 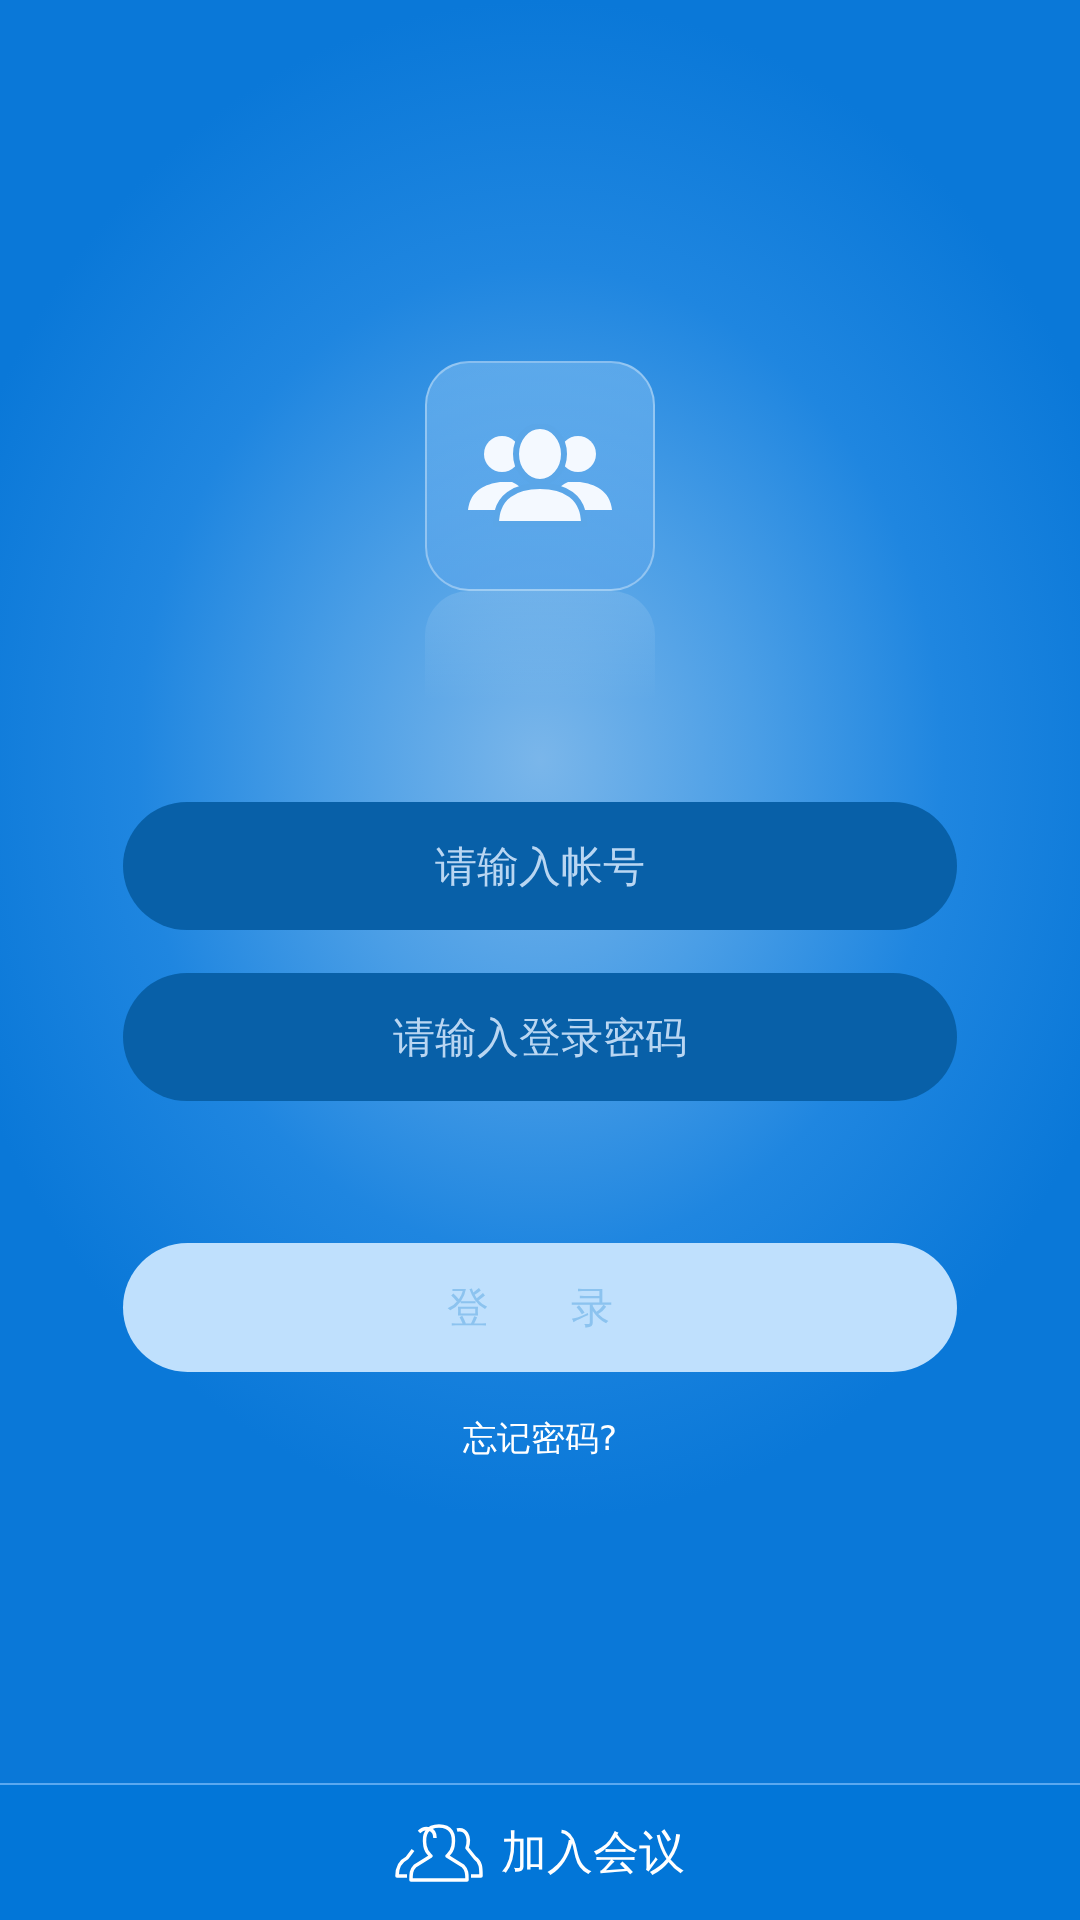 What do you see at coordinates (539, 1439) in the screenshot?
I see `forgot-password-link: 忘记密码?` at bounding box center [539, 1439].